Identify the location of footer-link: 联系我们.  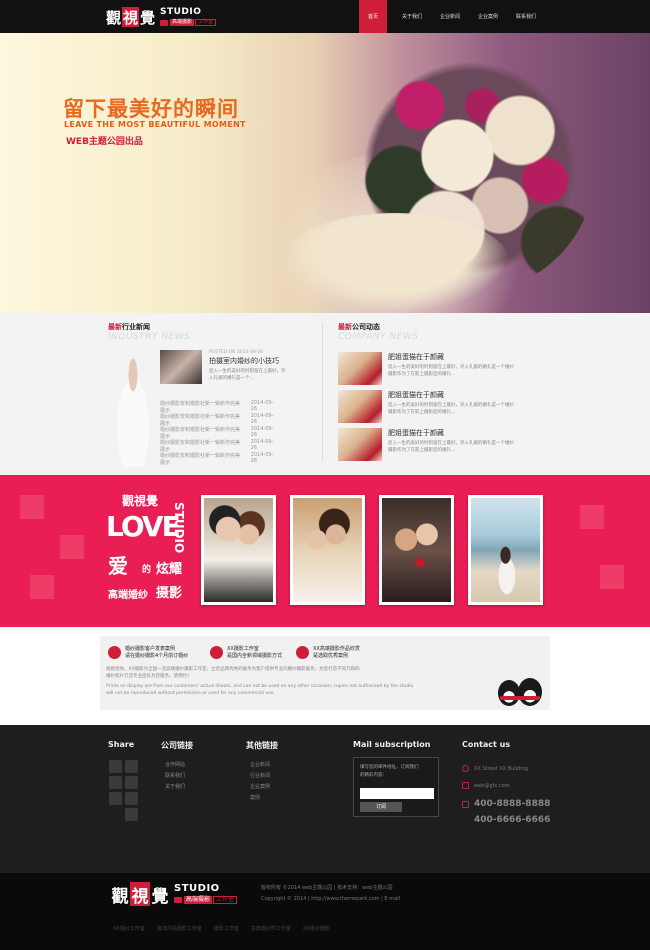
(175, 776).